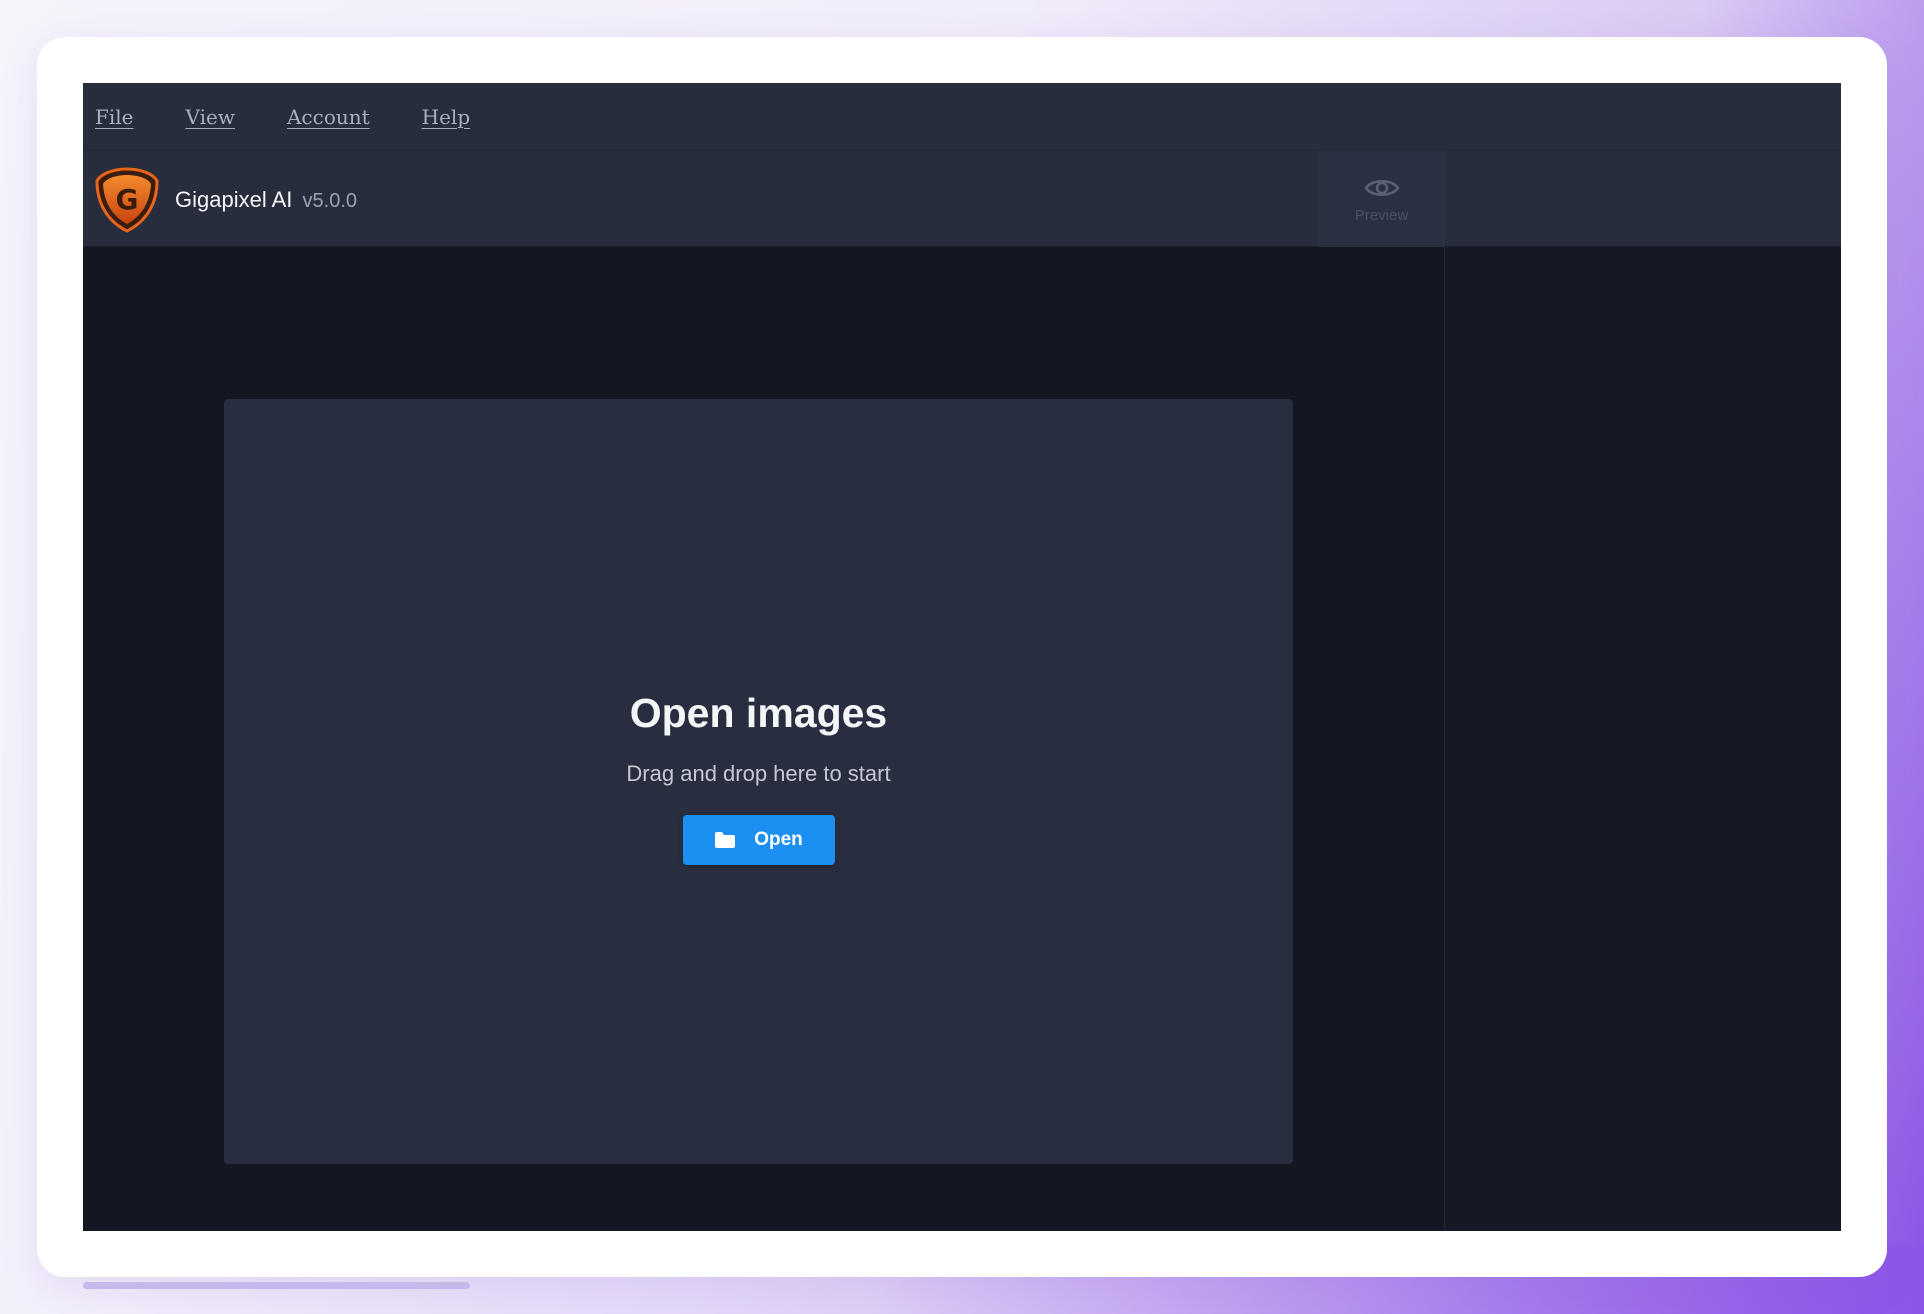  Describe the element at coordinates (1381, 199) in the screenshot. I see `preview-button: Preview` at that location.